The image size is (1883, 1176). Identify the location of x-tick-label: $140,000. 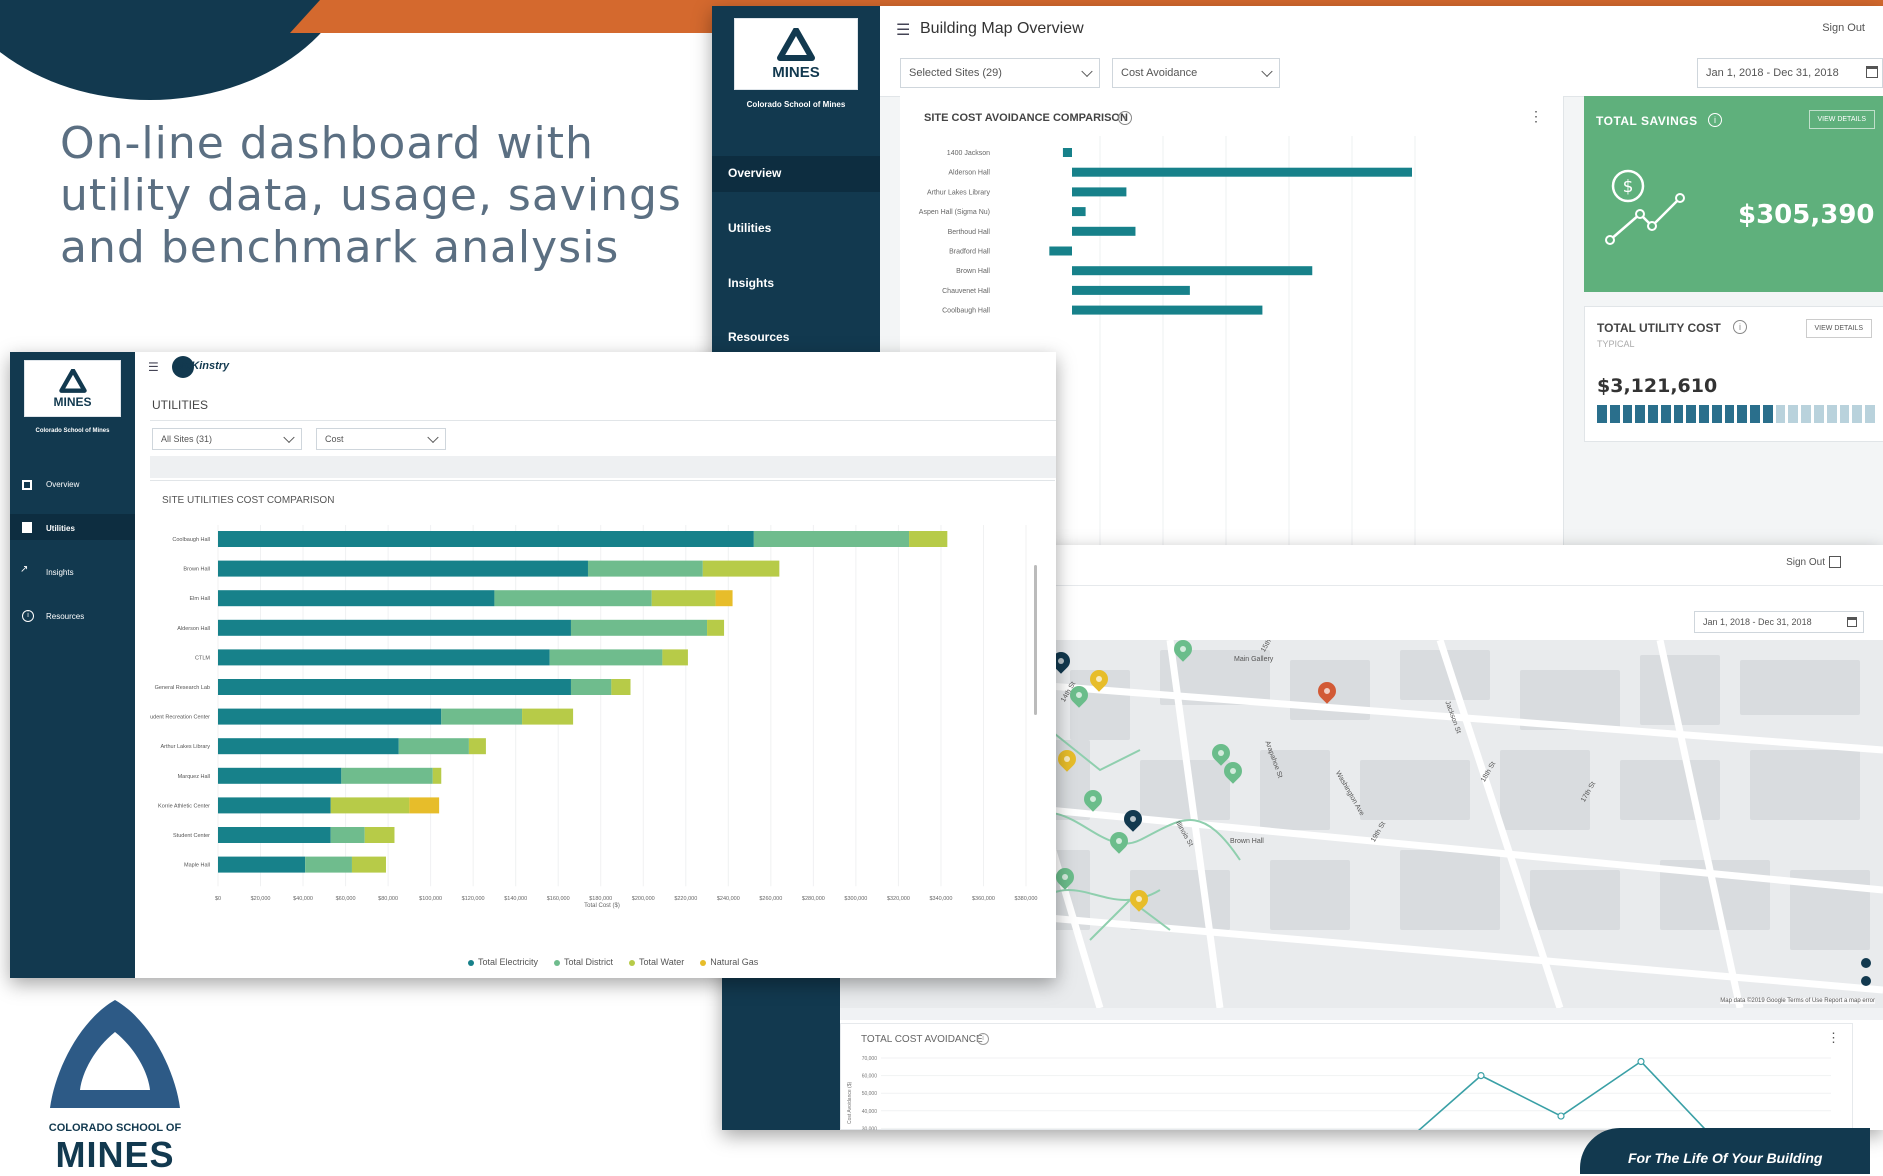
(515, 899).